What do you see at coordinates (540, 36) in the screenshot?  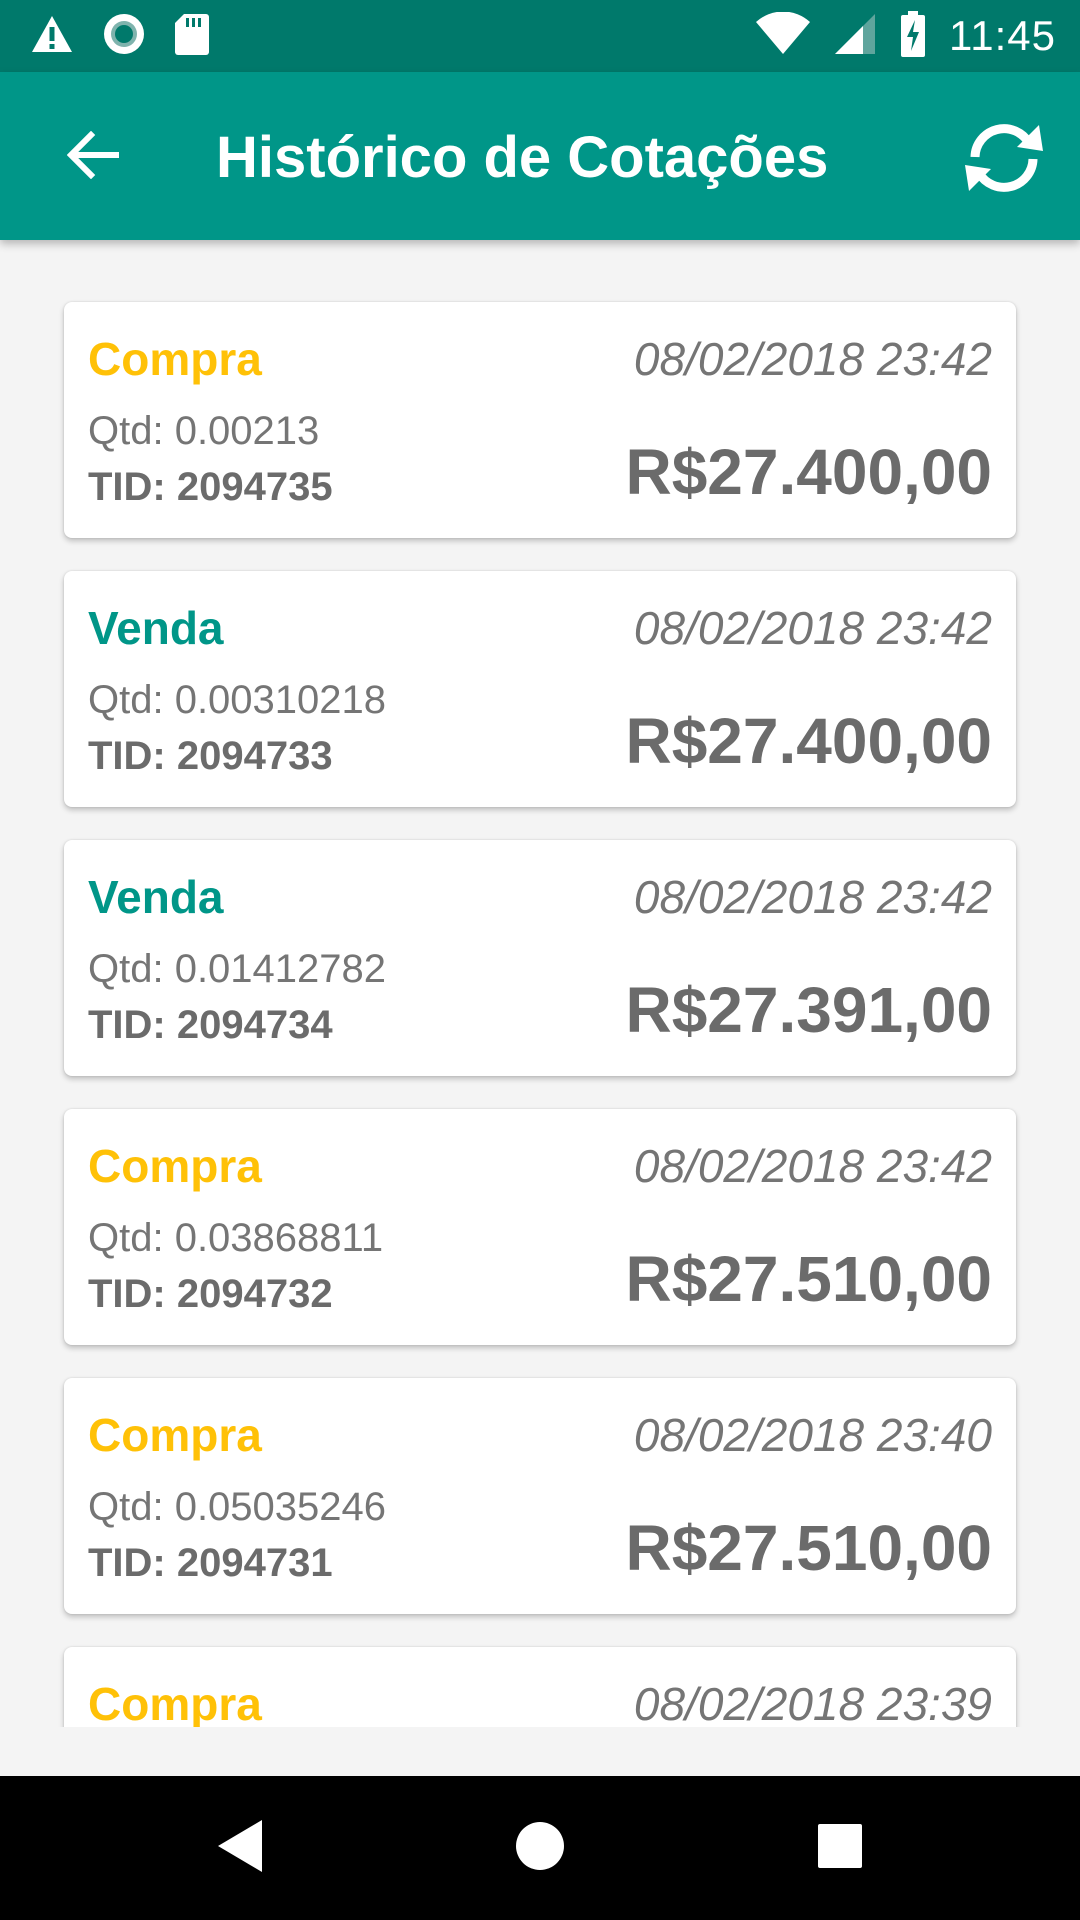 I see `status-bar: 11:45` at bounding box center [540, 36].